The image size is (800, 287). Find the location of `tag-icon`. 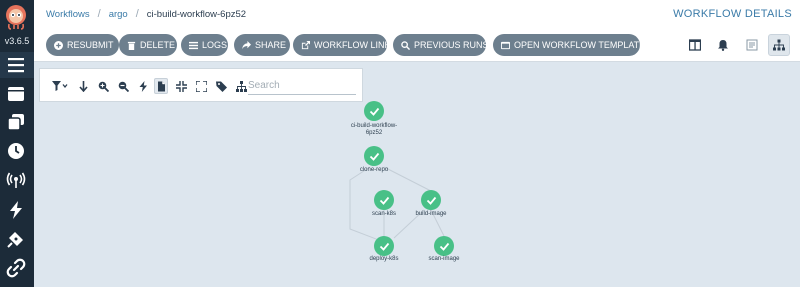

tag-icon is located at coordinates (221, 86).